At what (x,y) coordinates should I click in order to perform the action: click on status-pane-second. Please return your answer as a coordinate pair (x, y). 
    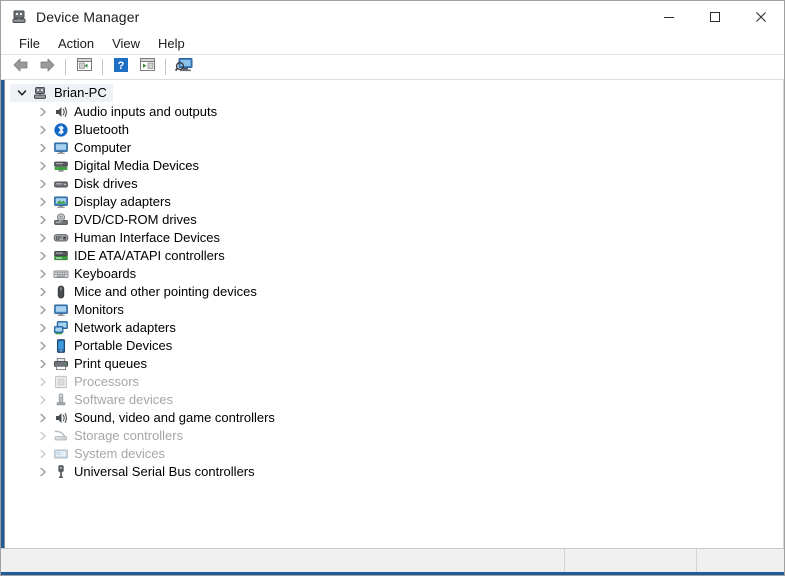
    Looking at the image, I should click on (630, 560).